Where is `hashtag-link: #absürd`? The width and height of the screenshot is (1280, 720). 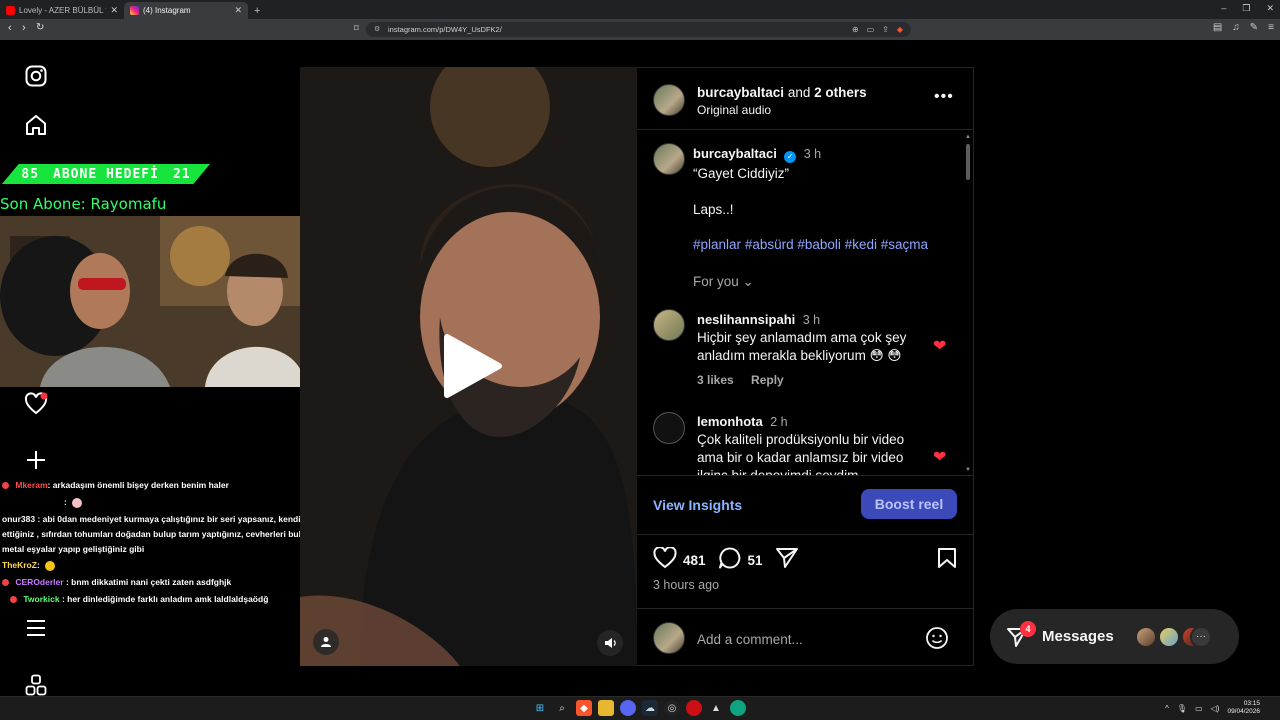
hashtag-link: #absürd is located at coordinates (769, 244).